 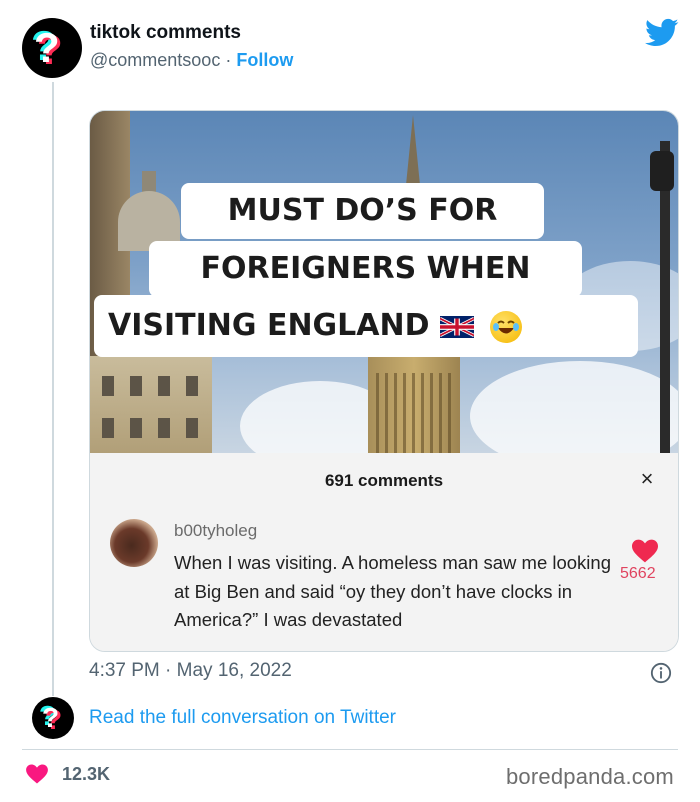 I want to click on uk-flag-icon, so click(x=456, y=326).